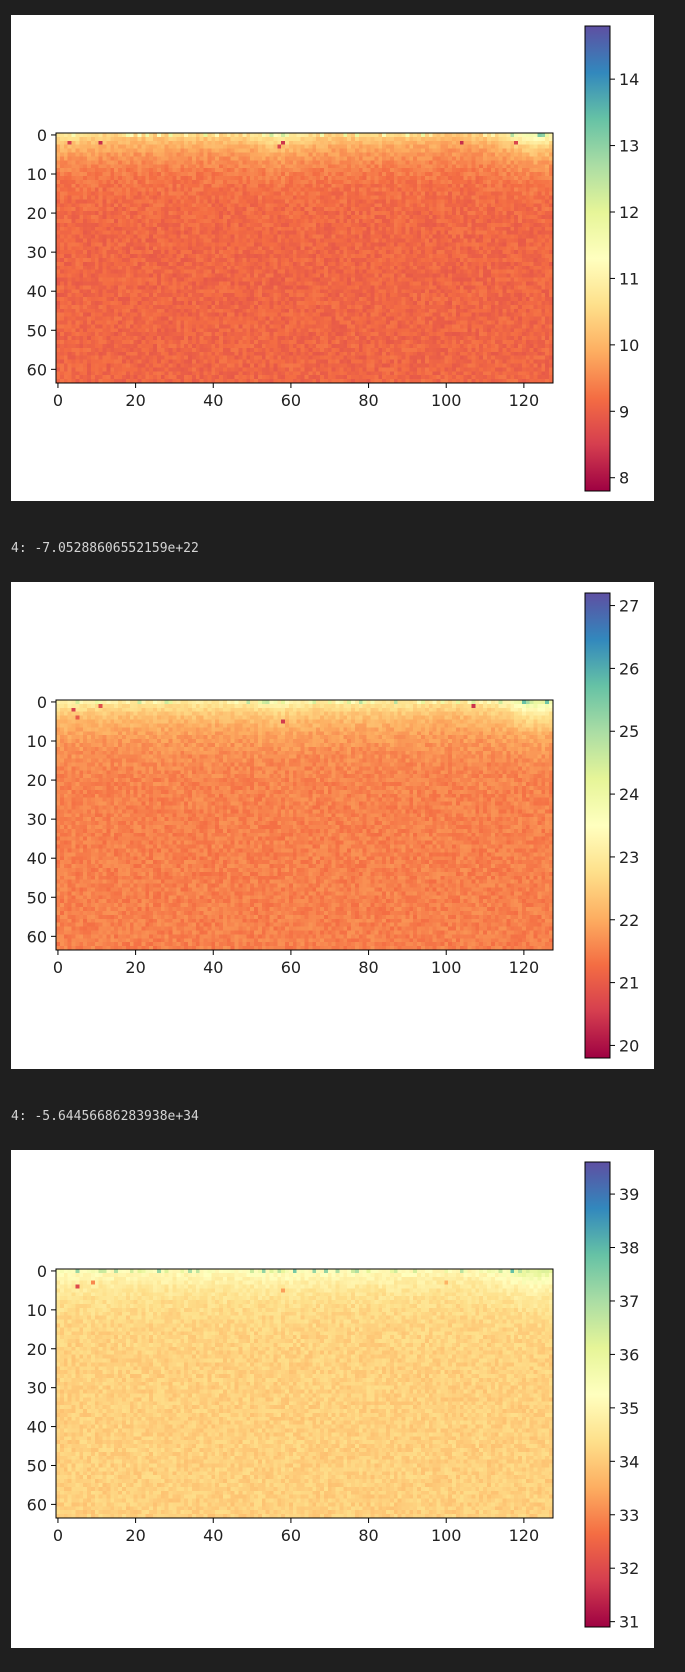 The height and width of the screenshot is (1672, 685). Describe the element at coordinates (629, 1045) in the screenshot. I see `colorbar-tick-label: 20` at that location.